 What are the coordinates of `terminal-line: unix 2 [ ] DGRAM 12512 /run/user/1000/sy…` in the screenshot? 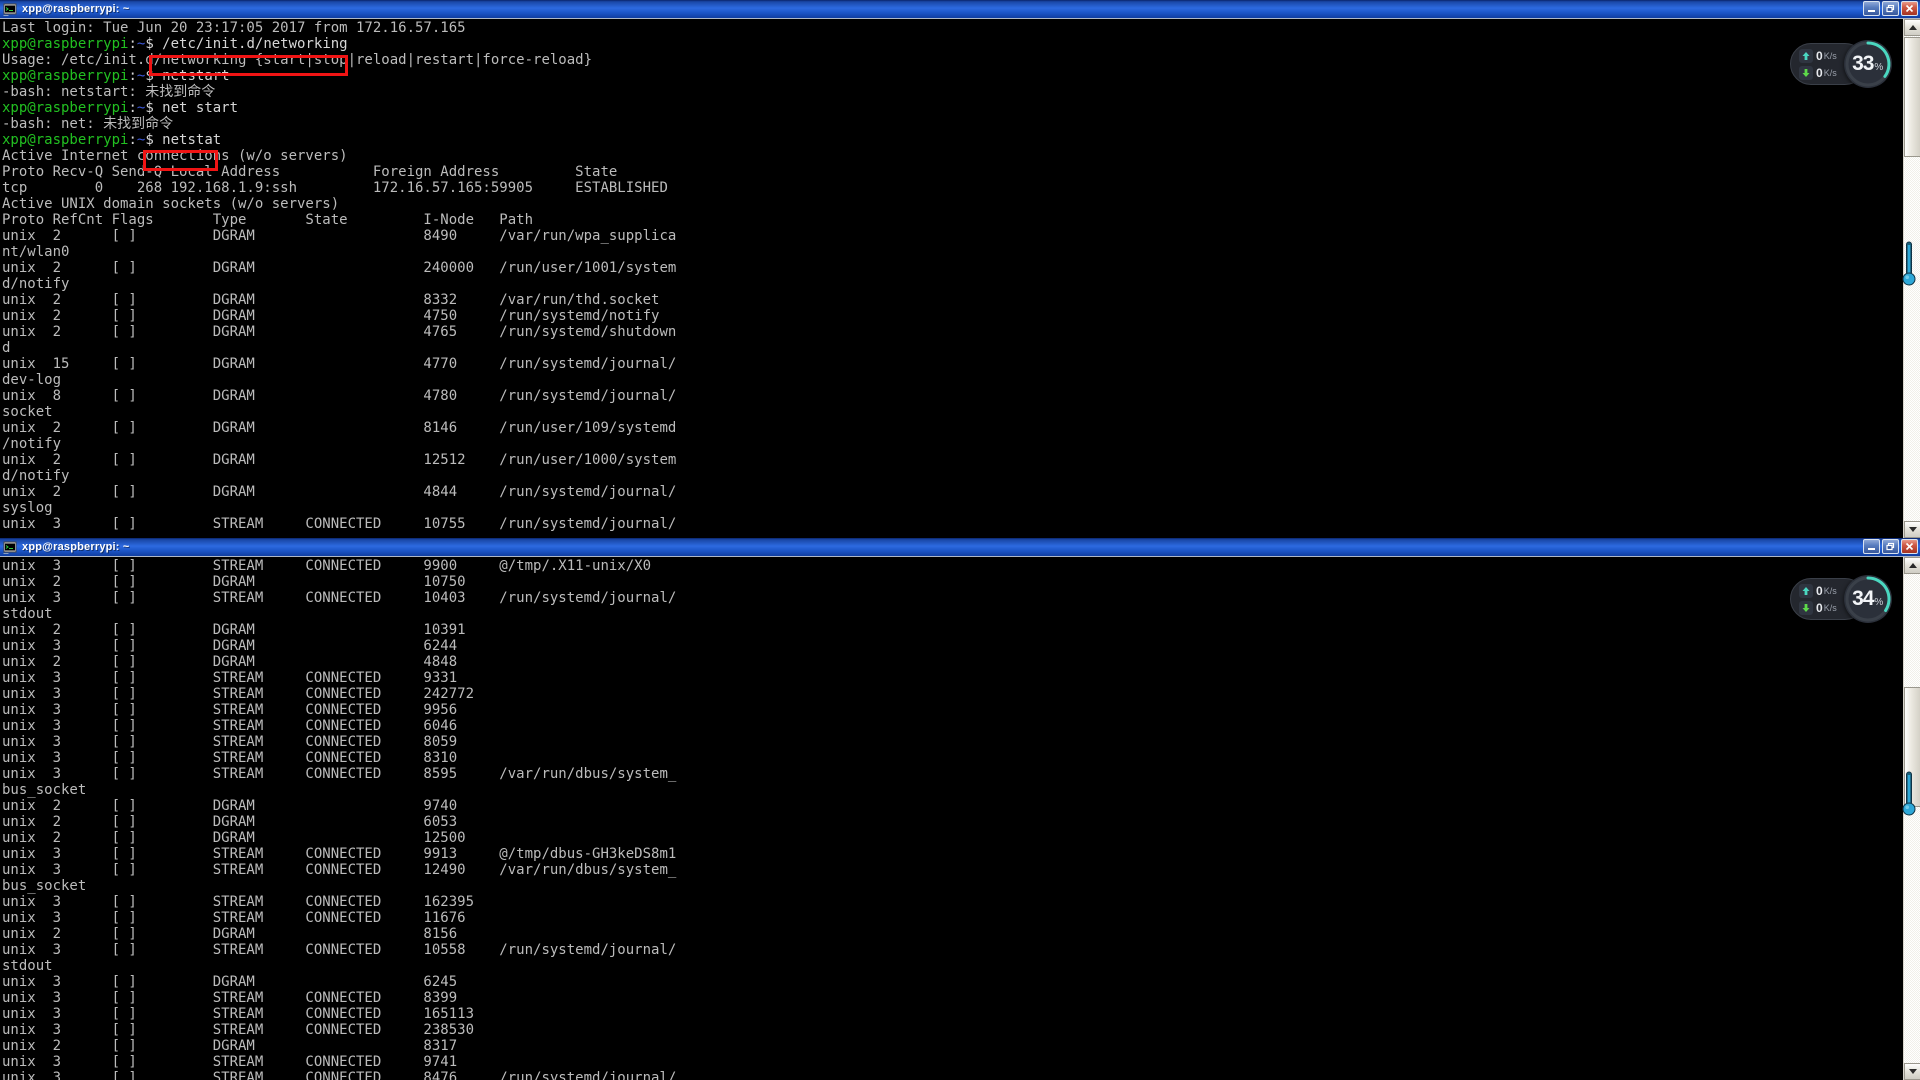 It's located at (339, 460).